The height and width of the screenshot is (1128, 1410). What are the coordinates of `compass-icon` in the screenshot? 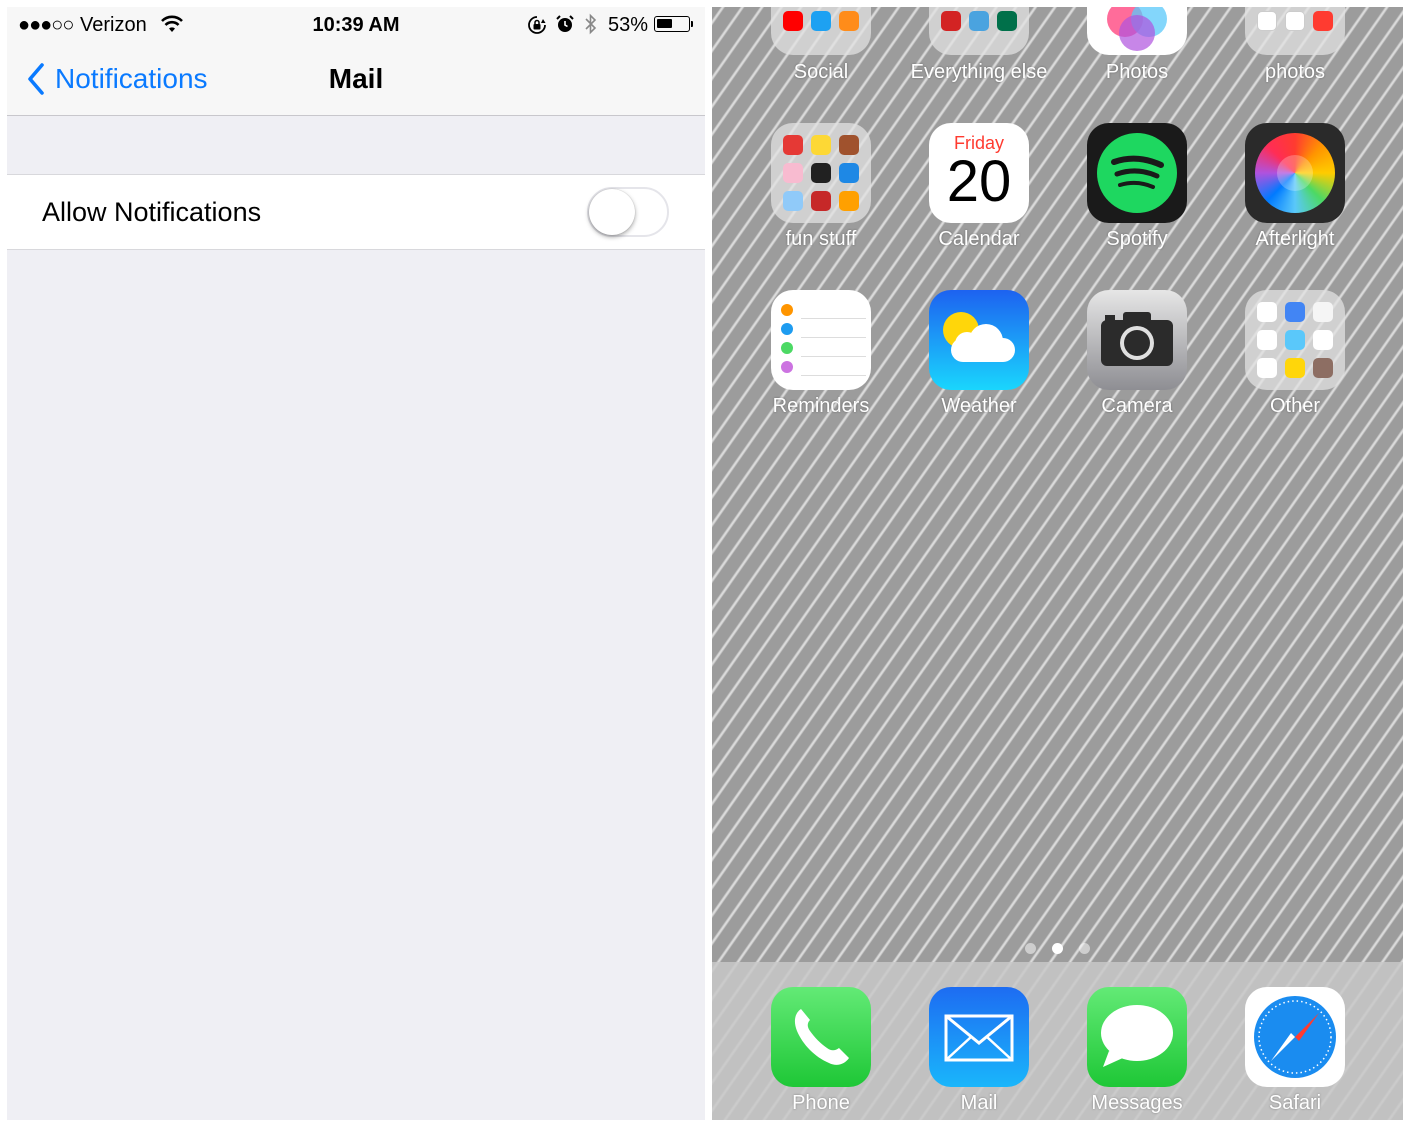 It's located at (1295, 1037).